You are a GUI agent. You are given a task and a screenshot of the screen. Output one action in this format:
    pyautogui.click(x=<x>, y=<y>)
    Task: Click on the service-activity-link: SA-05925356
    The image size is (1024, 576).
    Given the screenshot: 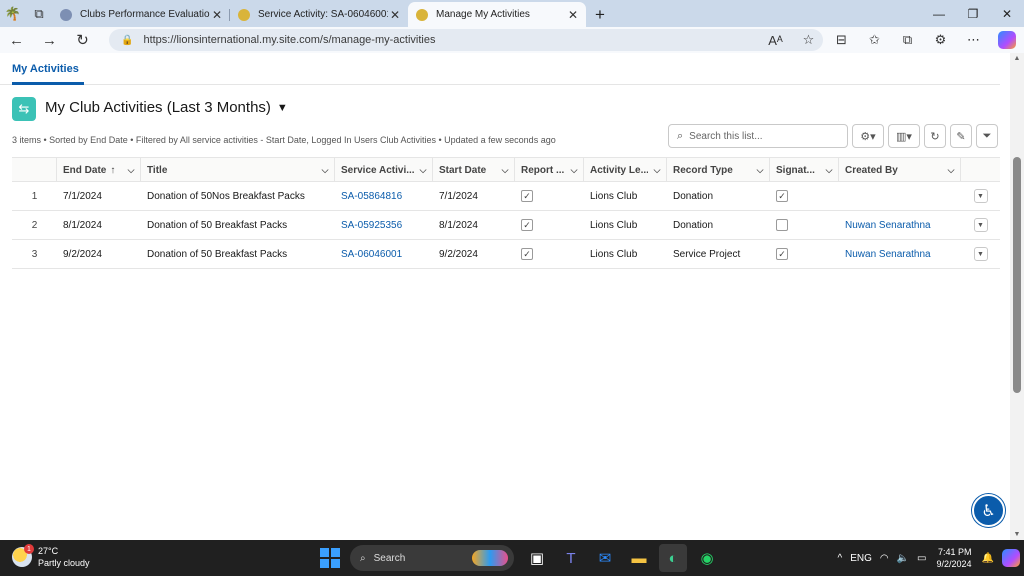 What is the action you would take?
    pyautogui.click(x=371, y=225)
    